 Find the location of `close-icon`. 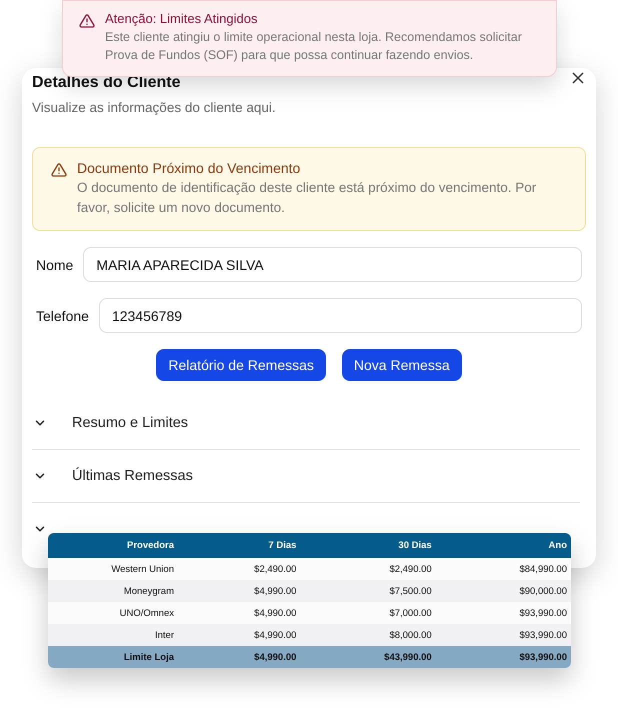

close-icon is located at coordinates (578, 78).